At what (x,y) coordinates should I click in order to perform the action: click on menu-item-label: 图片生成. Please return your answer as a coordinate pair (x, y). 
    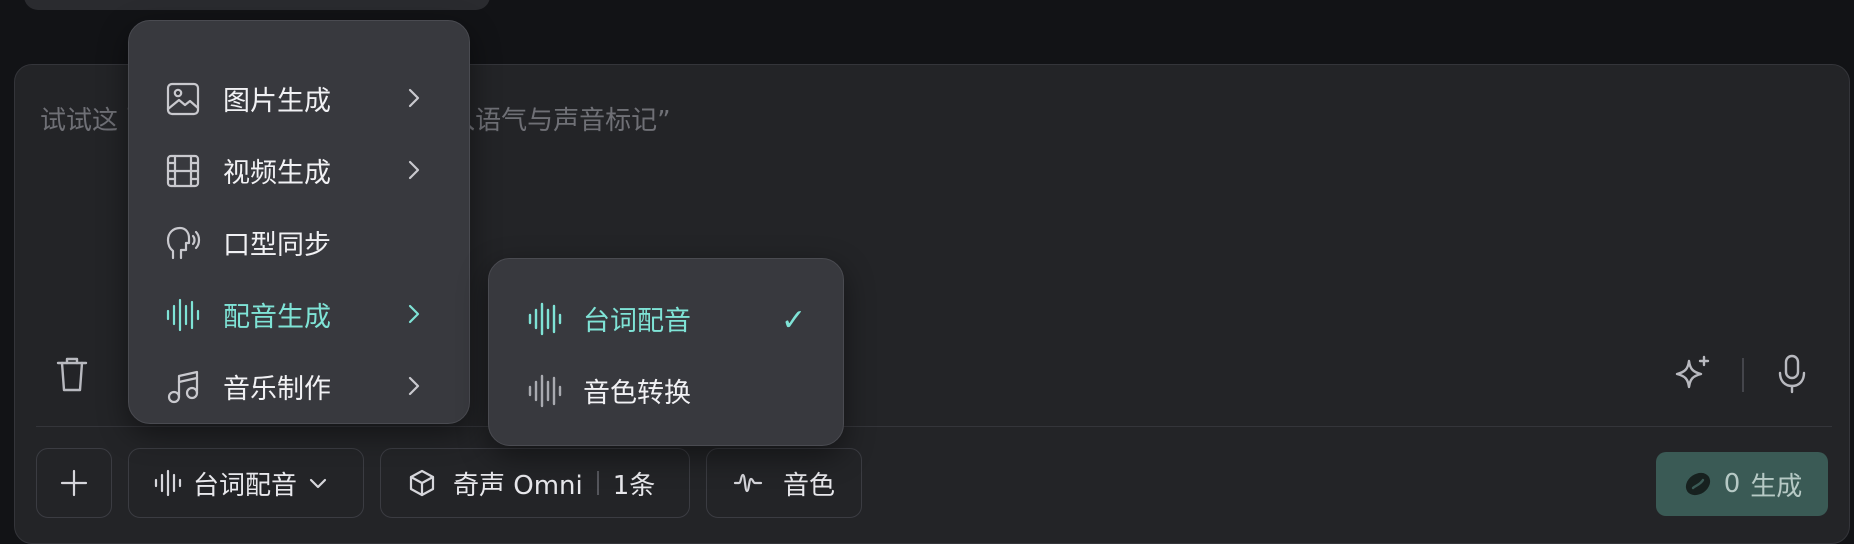
    Looking at the image, I should click on (277, 101).